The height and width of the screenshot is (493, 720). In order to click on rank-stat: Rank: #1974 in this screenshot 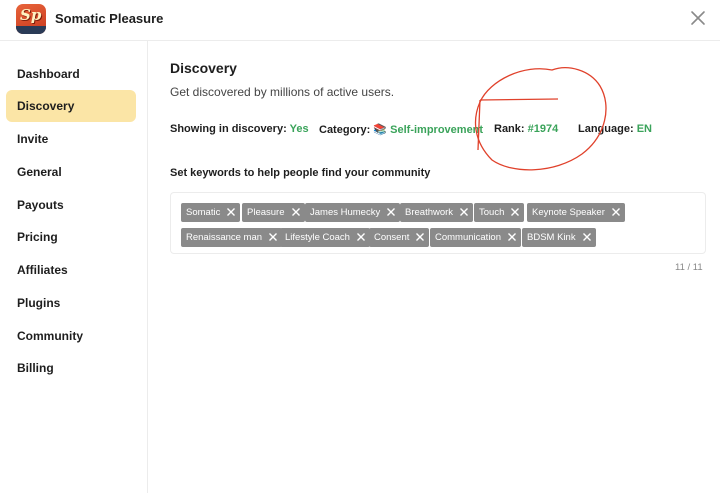, I will do `click(526, 129)`.